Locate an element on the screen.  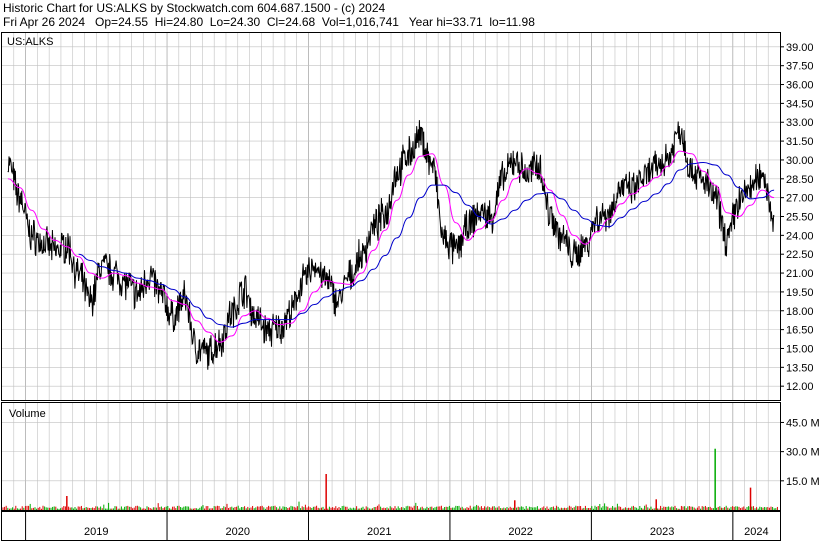
price-tick-label: 37.50 is located at coordinates (800, 67).